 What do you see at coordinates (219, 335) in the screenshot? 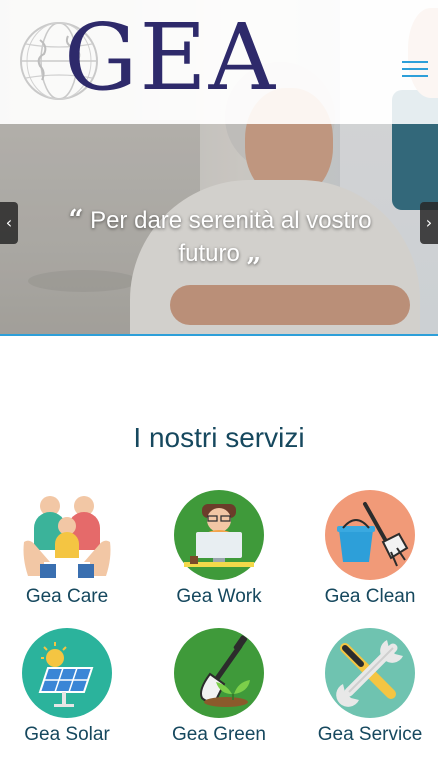
I see `hero-accent-stripe` at bounding box center [219, 335].